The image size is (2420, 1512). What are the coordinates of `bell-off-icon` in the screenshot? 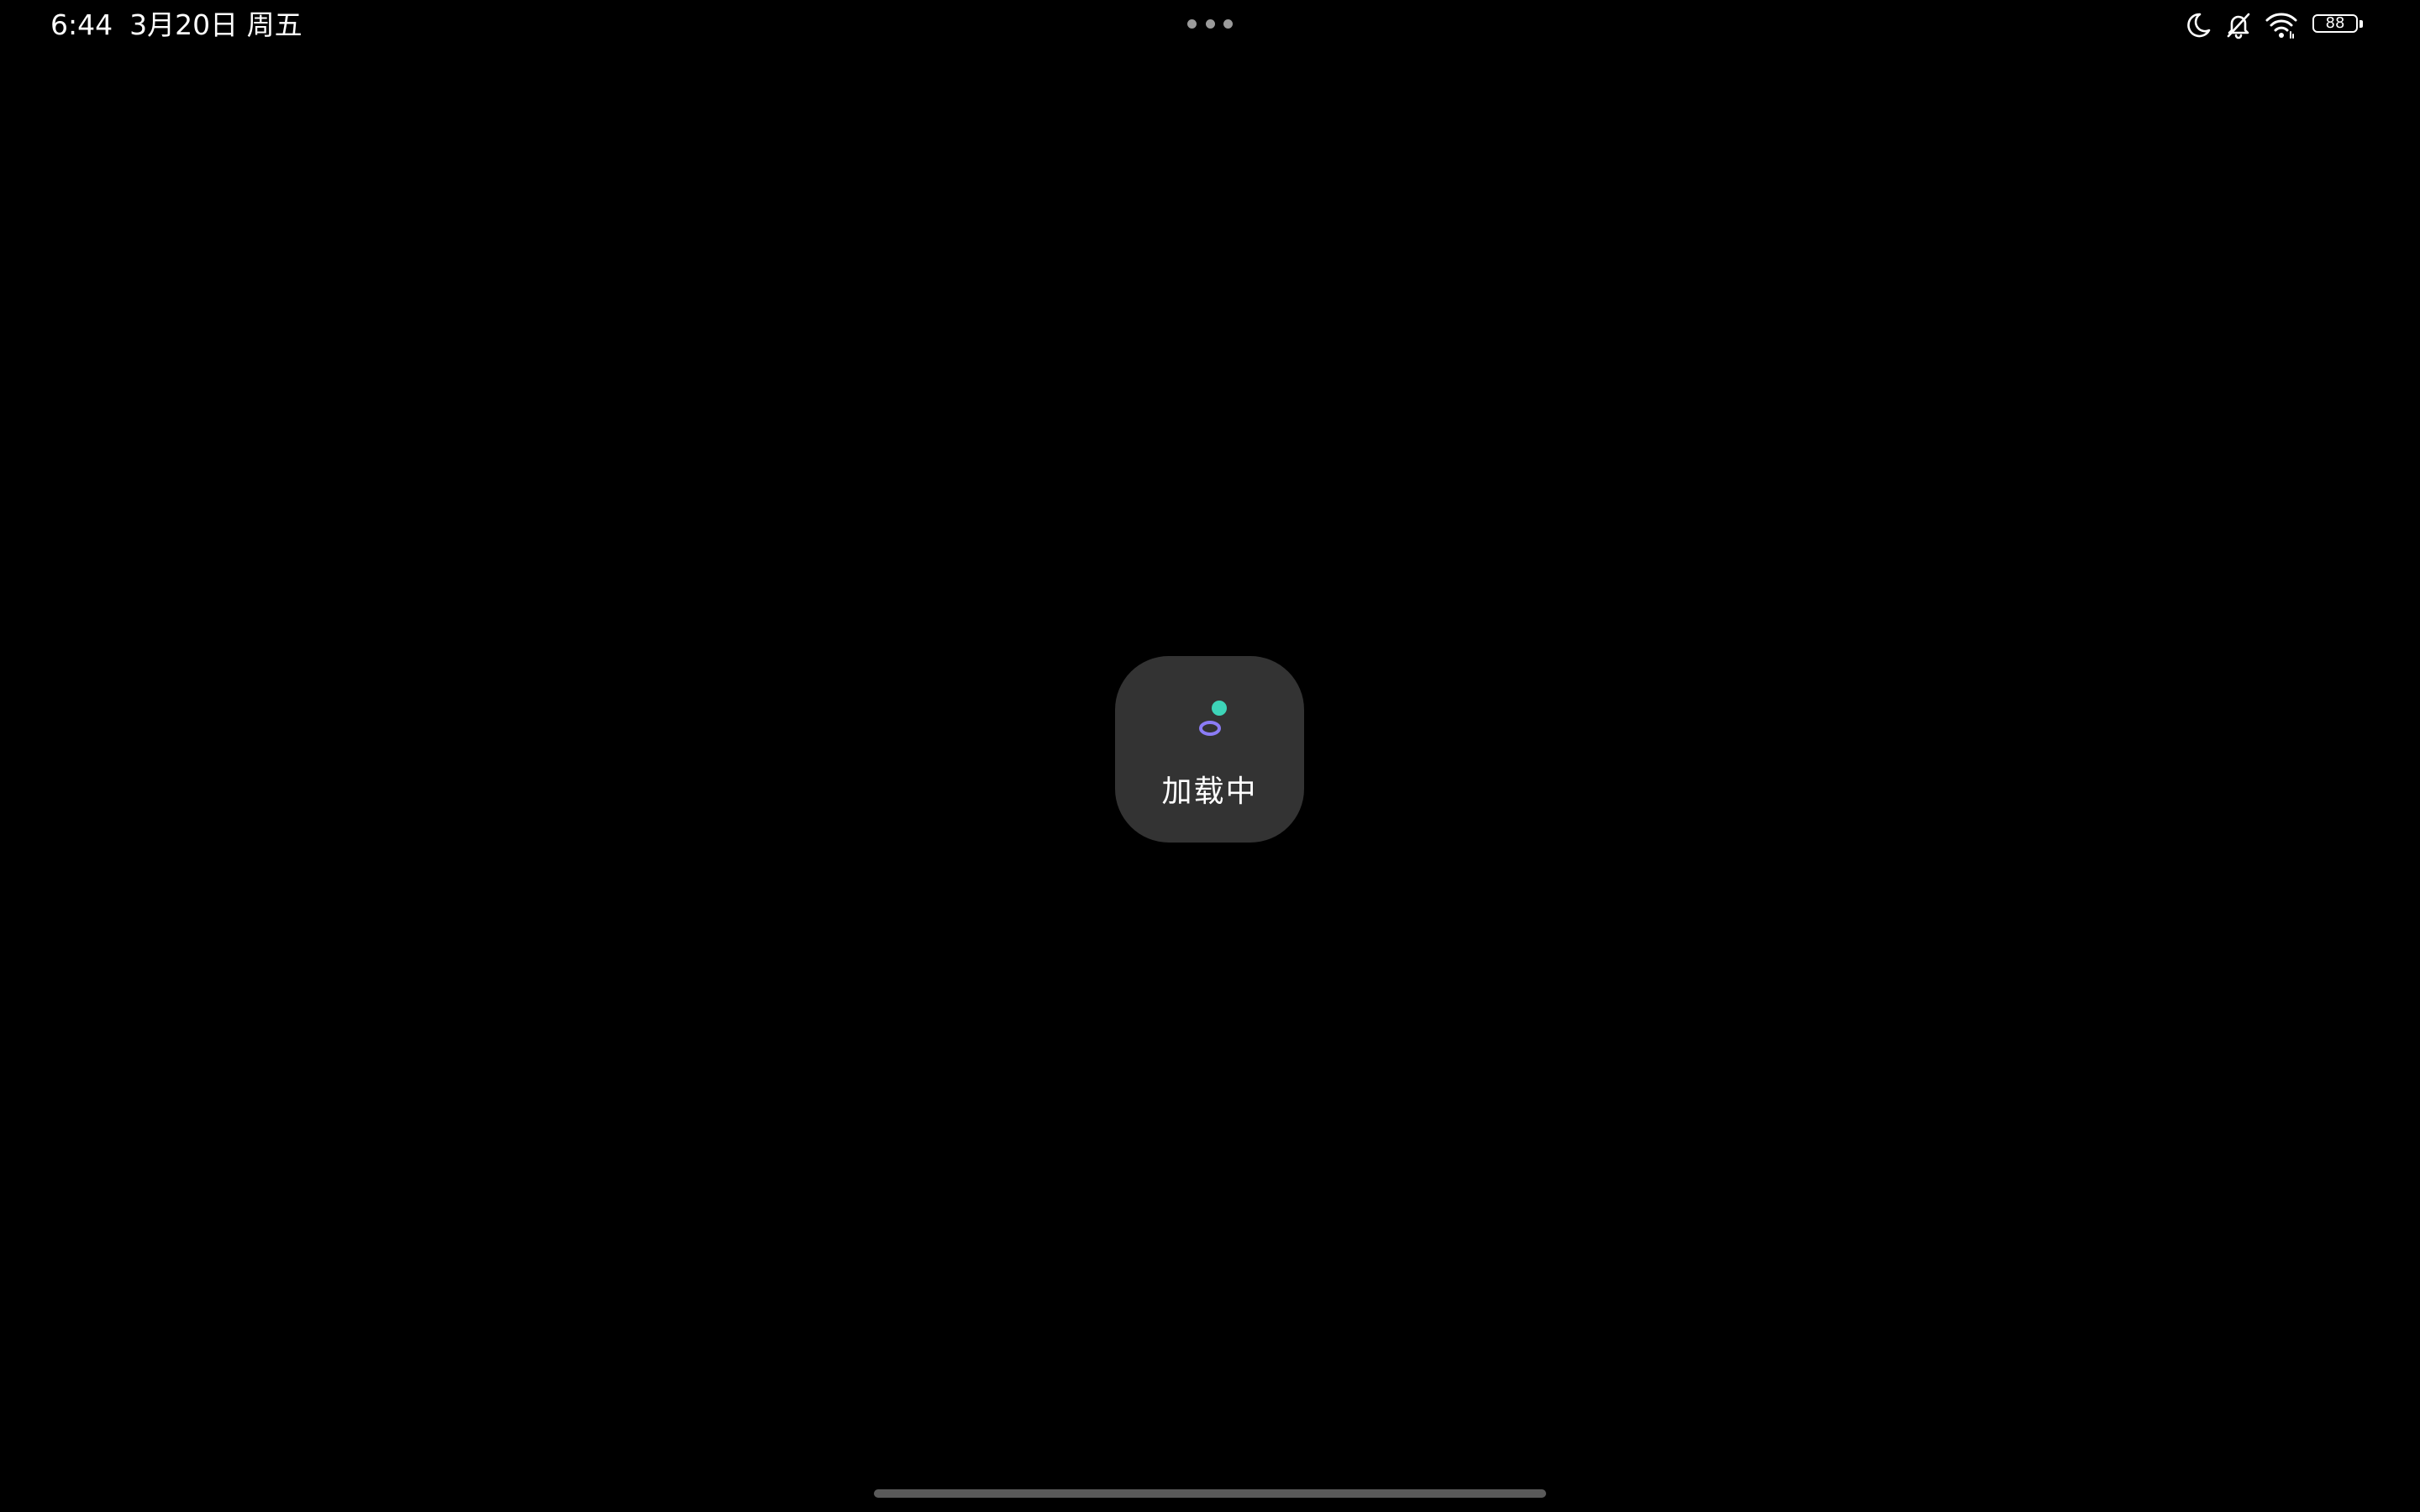 It's located at (2238, 26).